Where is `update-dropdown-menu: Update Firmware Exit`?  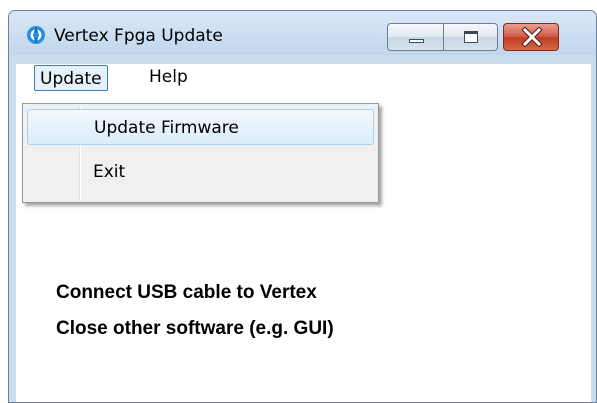 update-dropdown-menu: Update Firmware Exit is located at coordinates (200, 153).